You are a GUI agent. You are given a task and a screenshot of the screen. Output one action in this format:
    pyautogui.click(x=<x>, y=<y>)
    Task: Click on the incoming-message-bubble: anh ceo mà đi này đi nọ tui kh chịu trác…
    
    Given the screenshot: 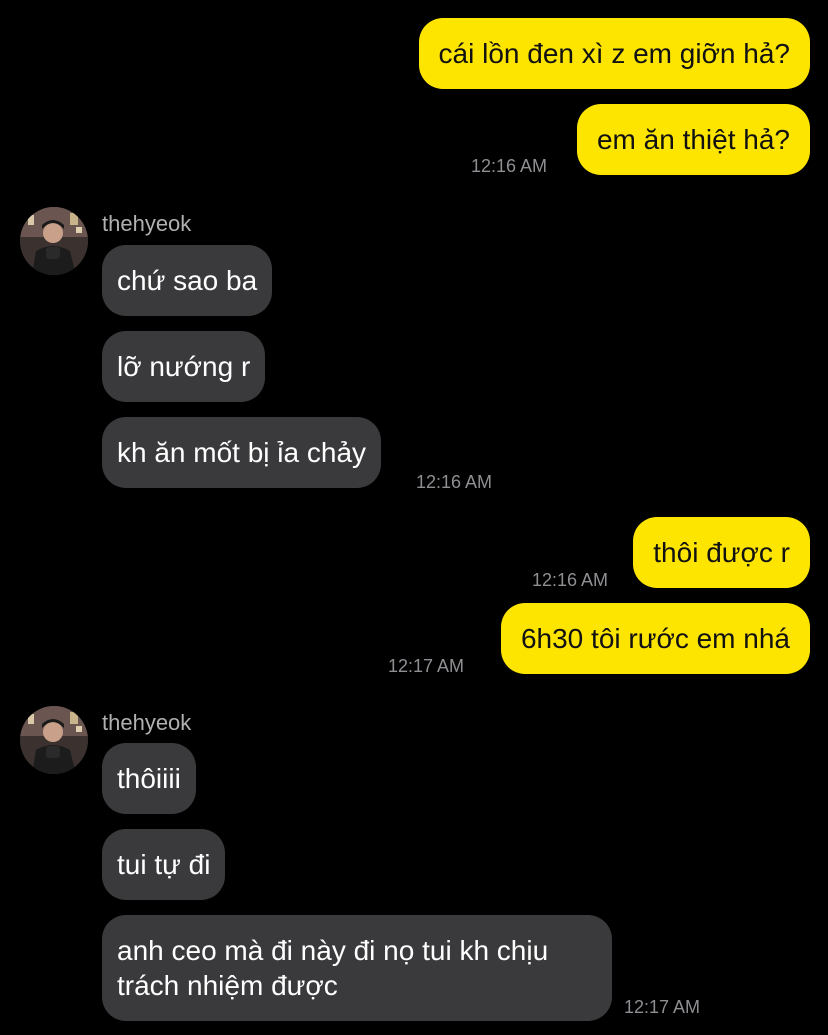 What is the action you would take?
    pyautogui.click(x=357, y=968)
    